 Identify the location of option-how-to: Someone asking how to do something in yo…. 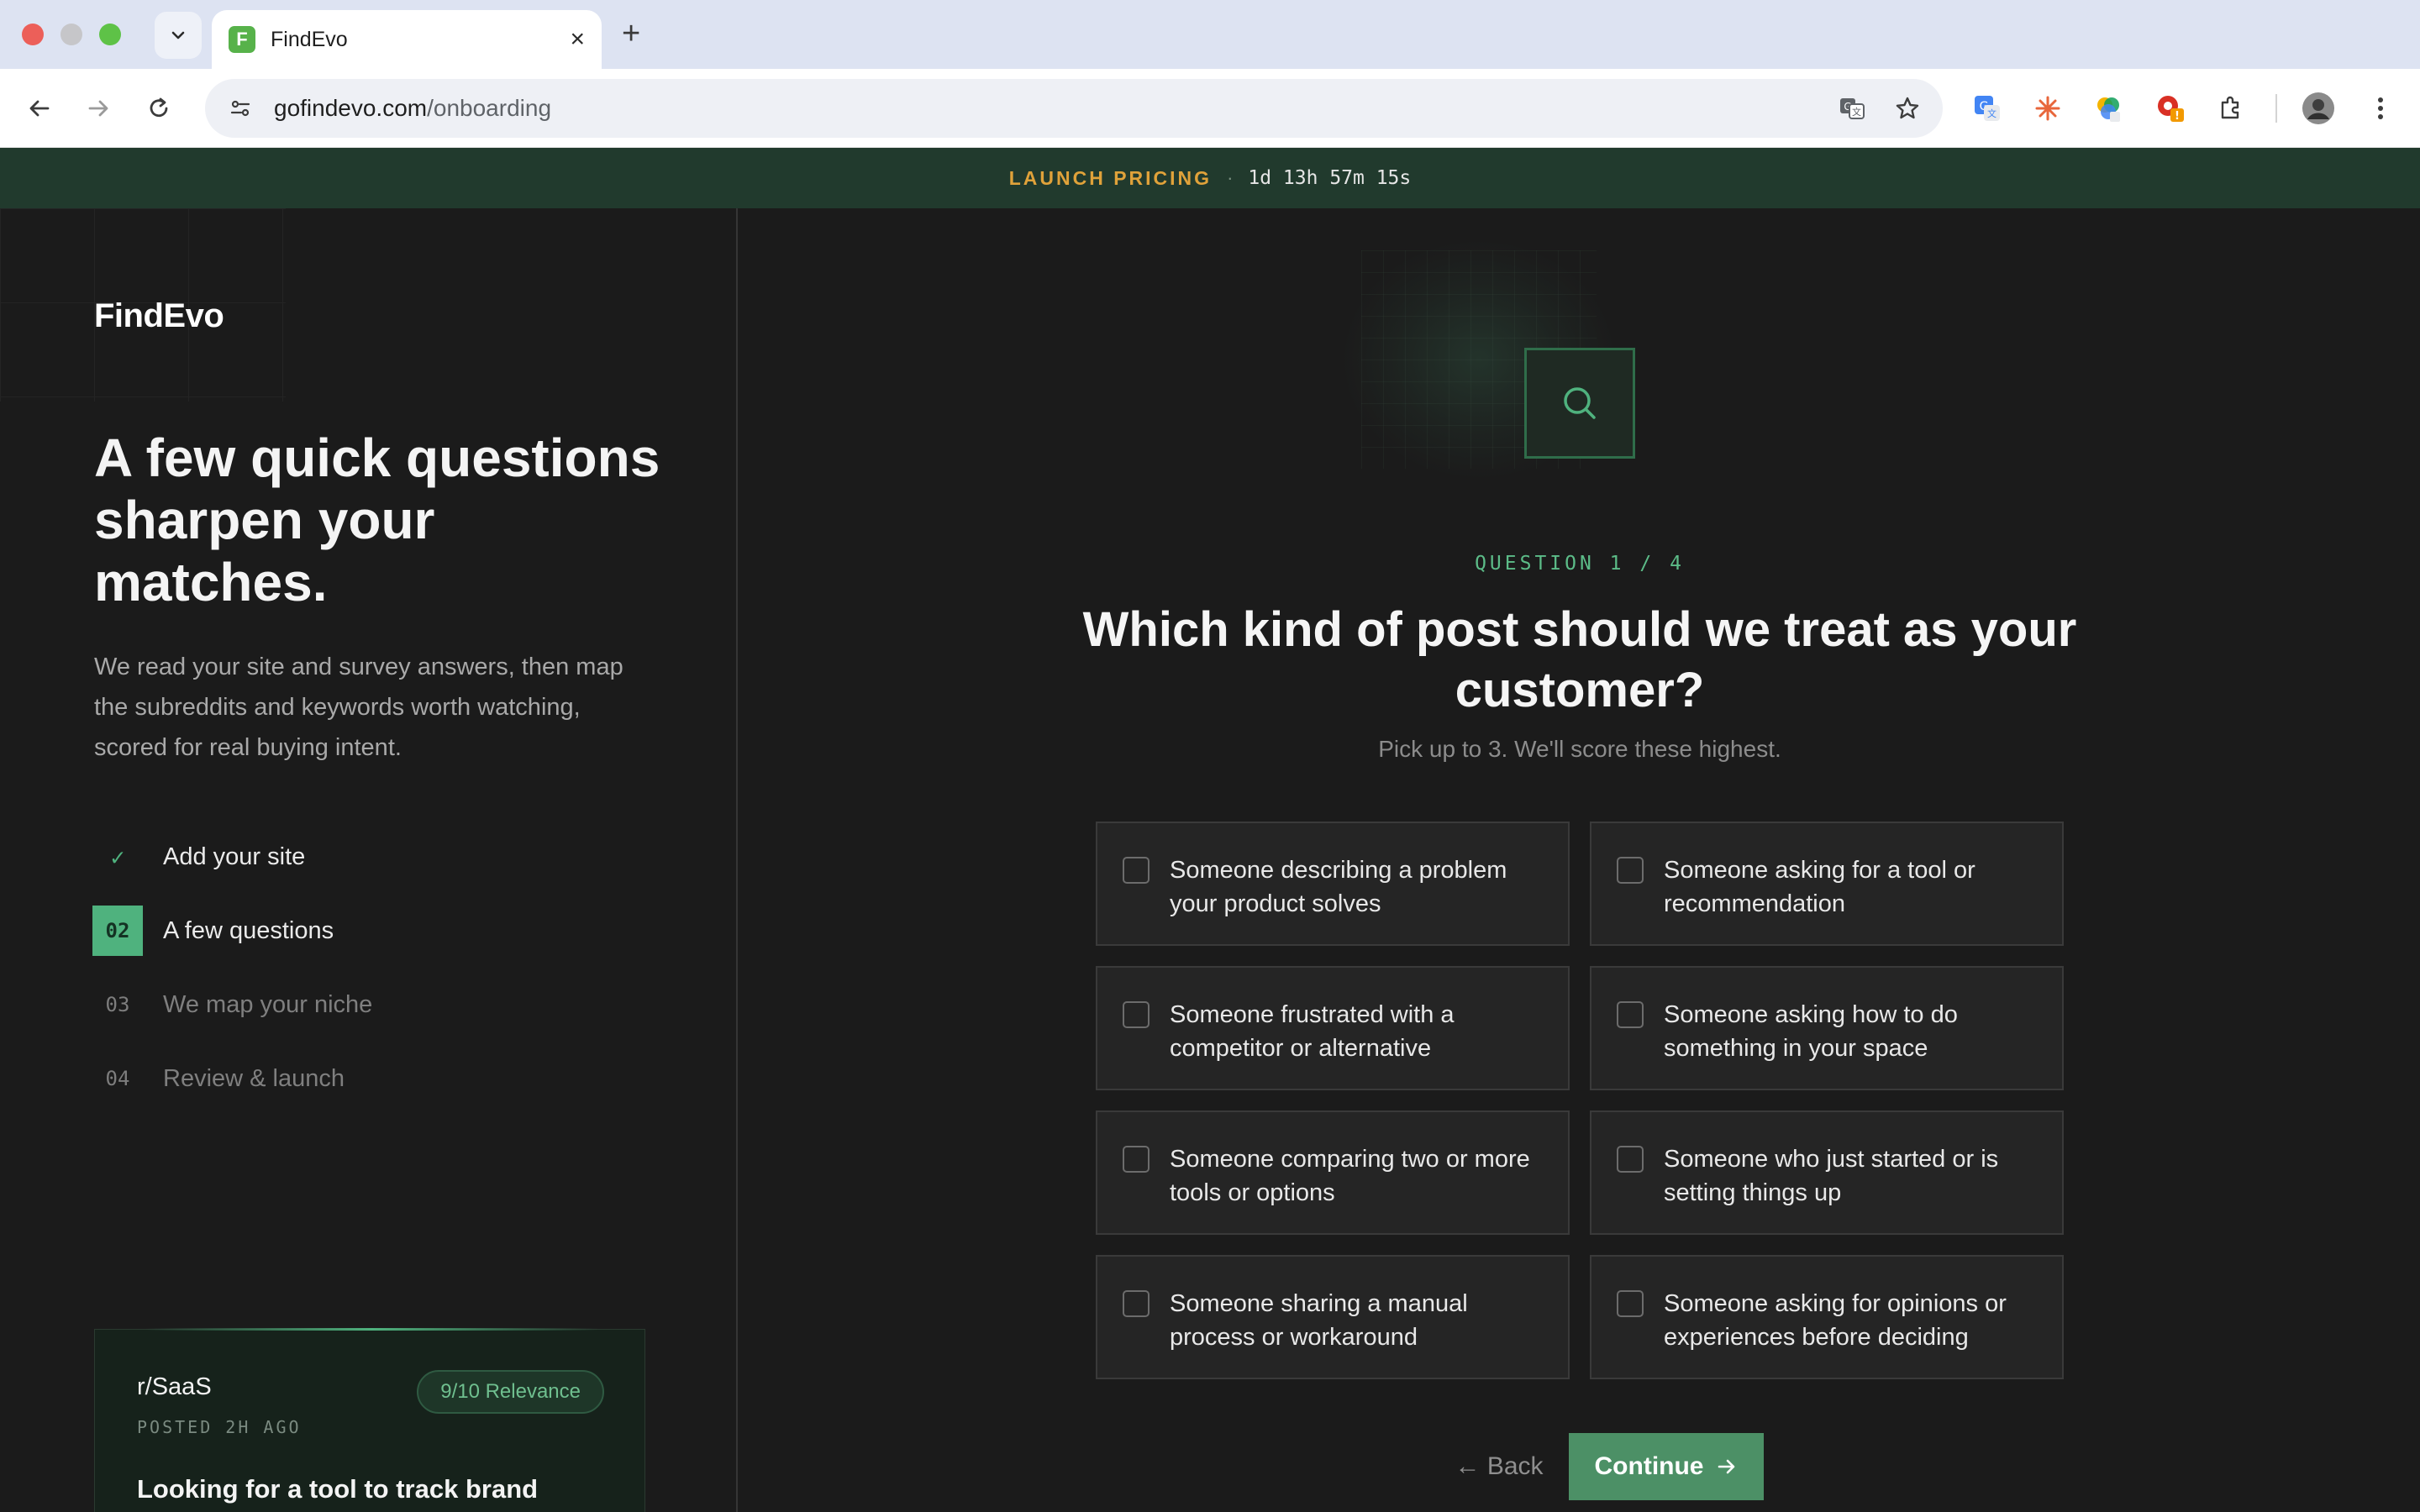
(1827, 1028).